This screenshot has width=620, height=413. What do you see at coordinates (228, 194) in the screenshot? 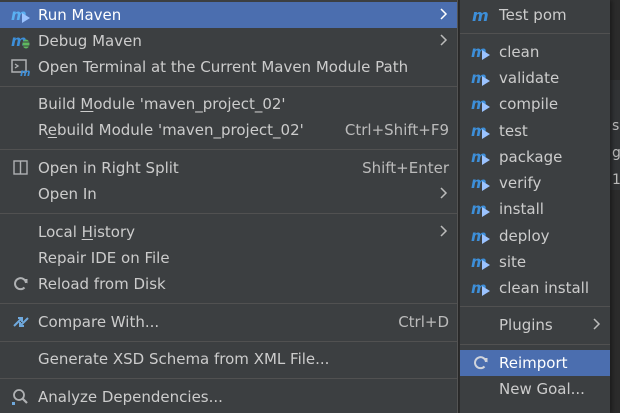
I see `menu-item-open-in: Open In` at bounding box center [228, 194].